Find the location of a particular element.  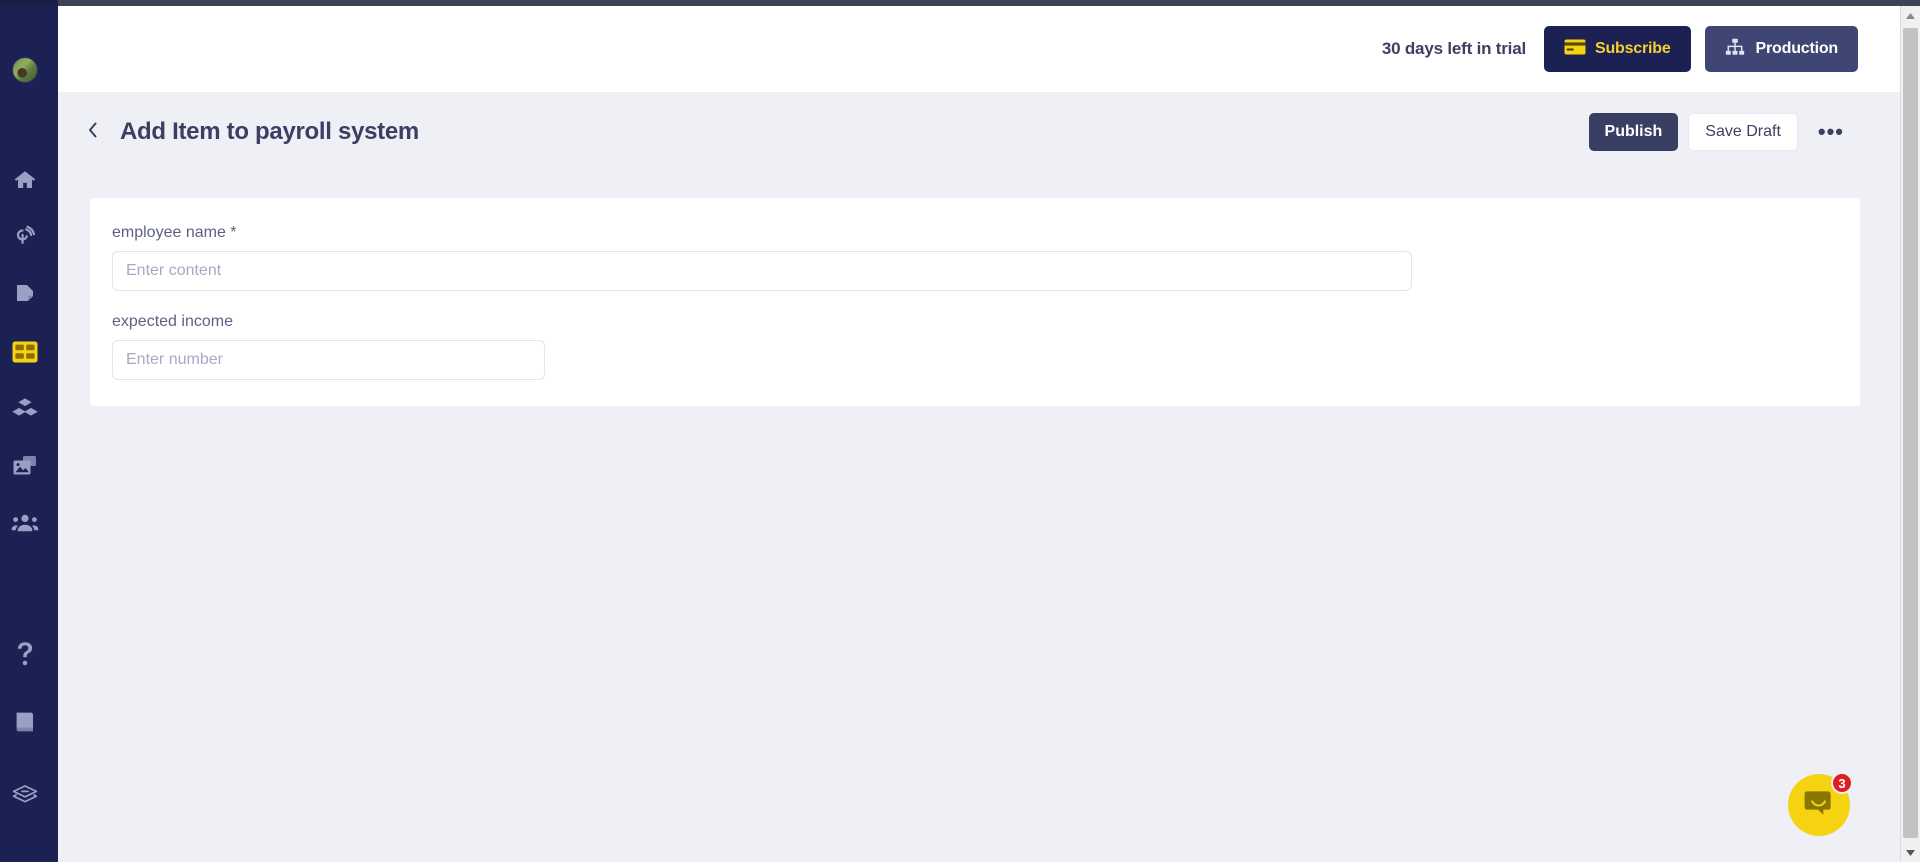

page-icon is located at coordinates (25, 295).